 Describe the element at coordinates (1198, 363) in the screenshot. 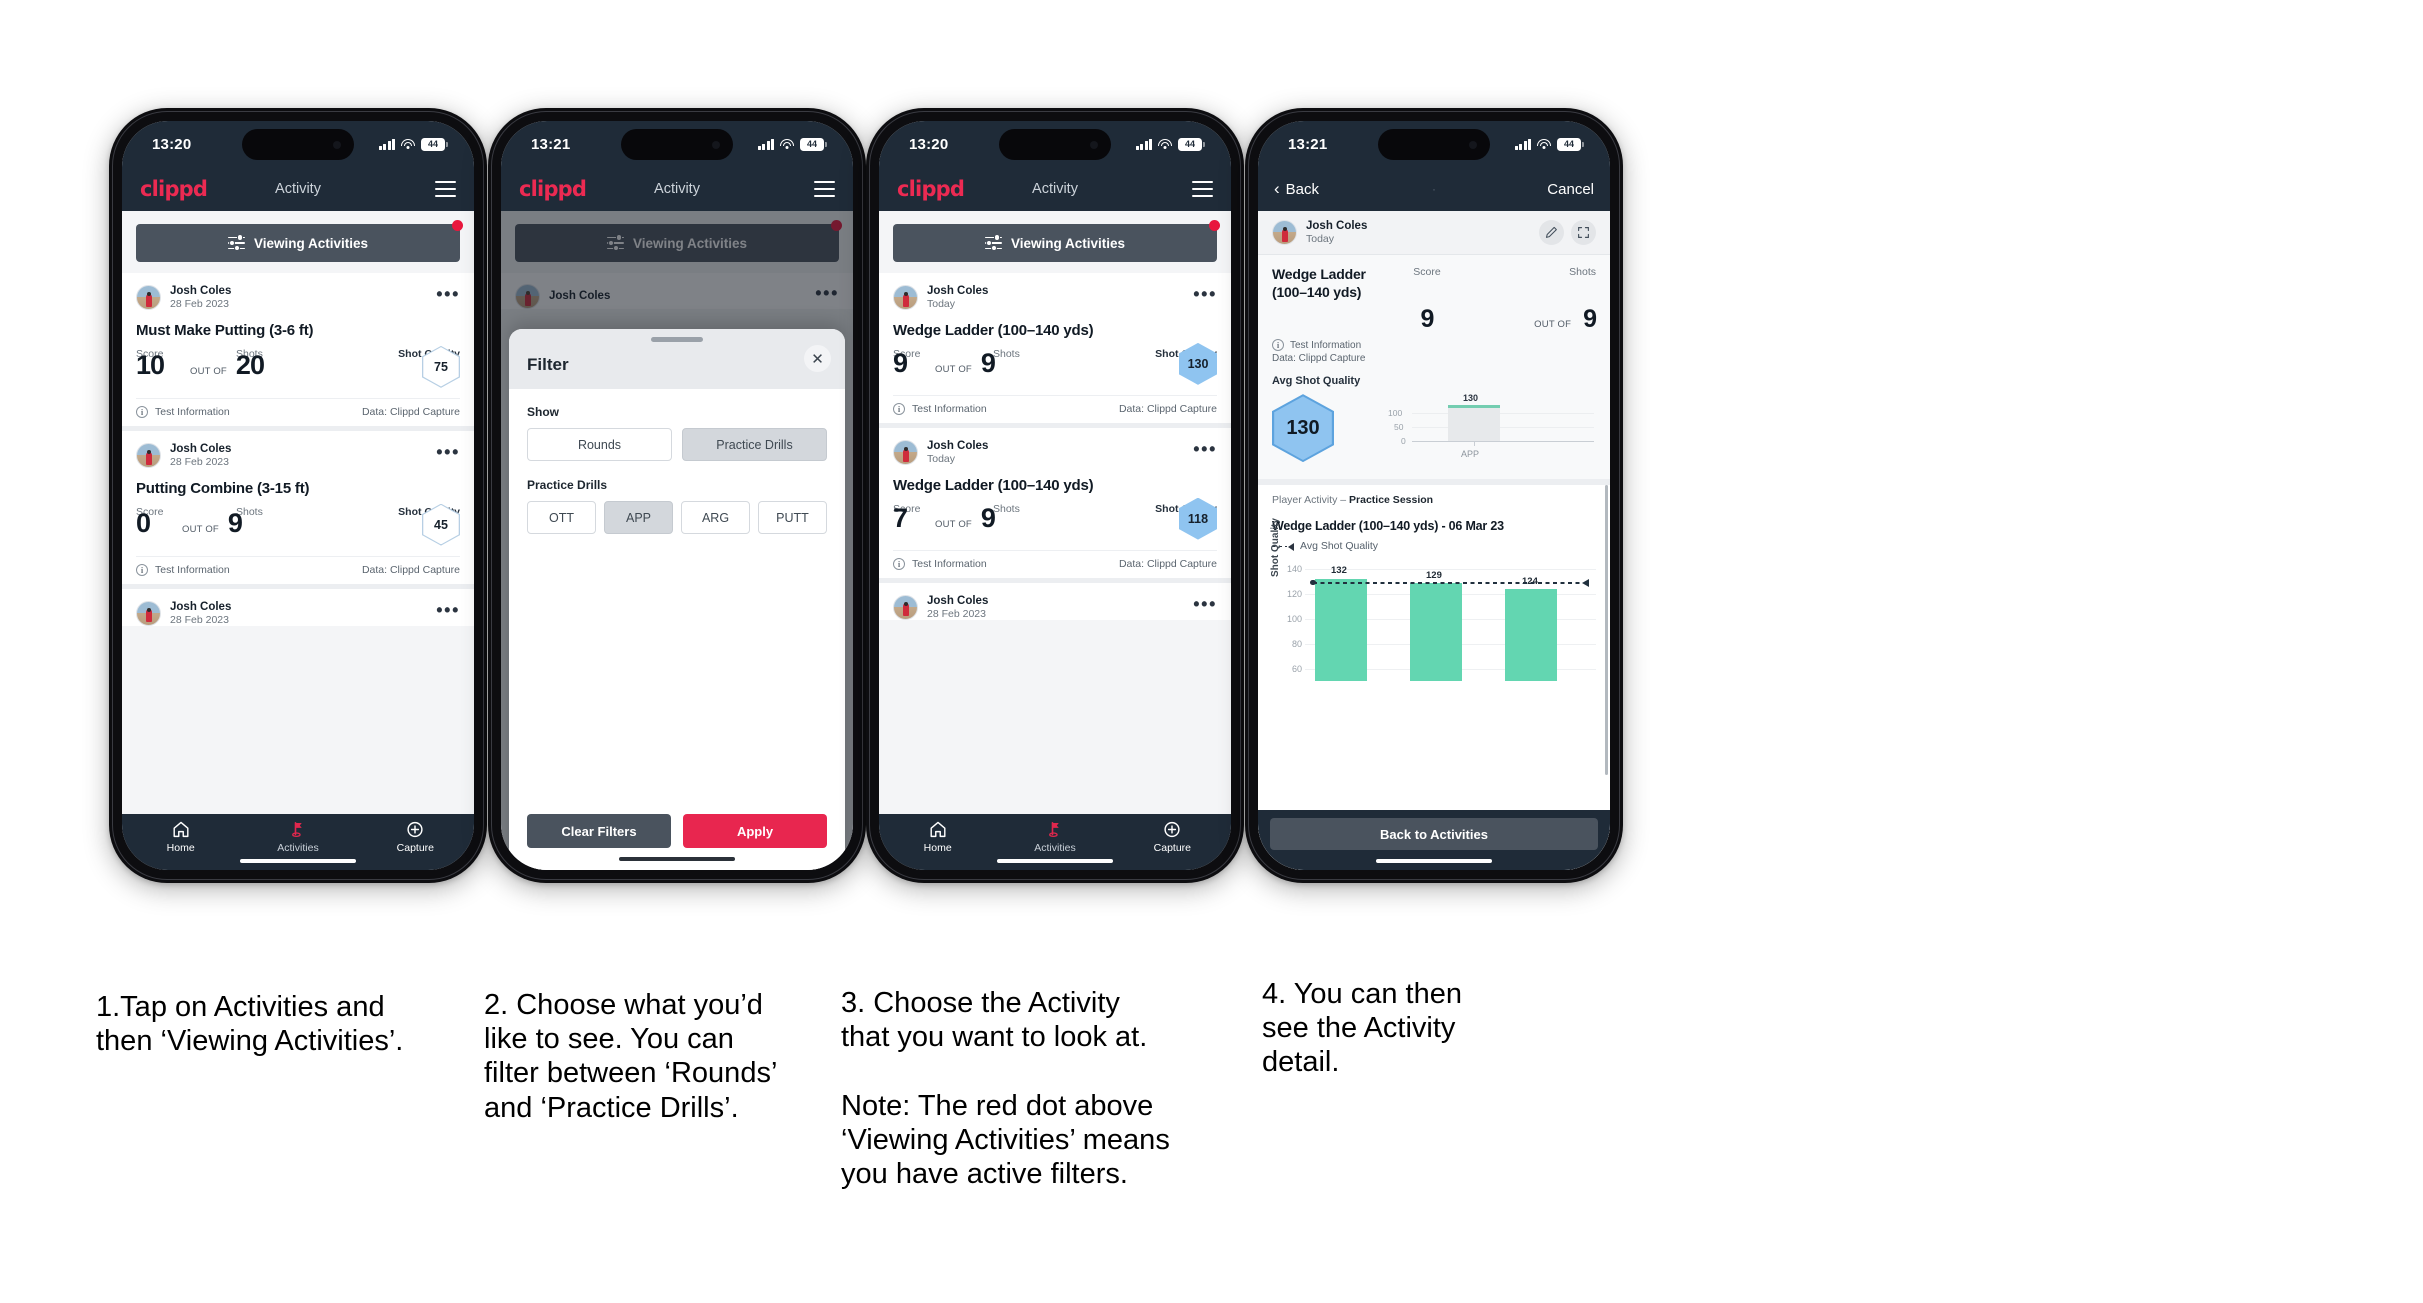

I see `shot-quality-hex: 130` at that location.